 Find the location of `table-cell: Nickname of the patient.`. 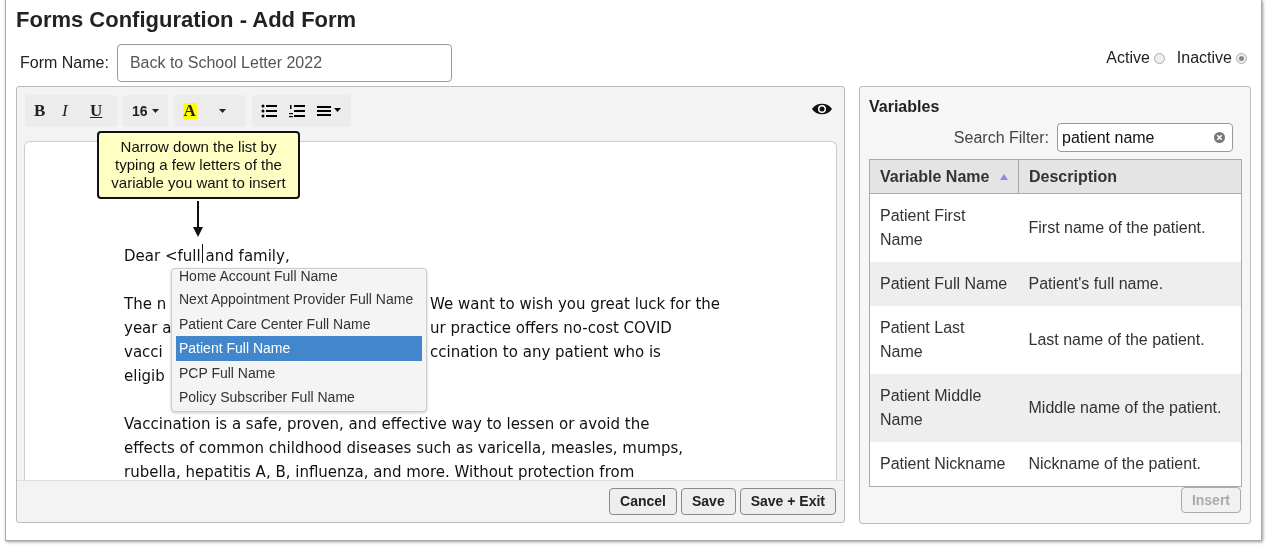

table-cell: Nickname of the patient. is located at coordinates (1130, 464).